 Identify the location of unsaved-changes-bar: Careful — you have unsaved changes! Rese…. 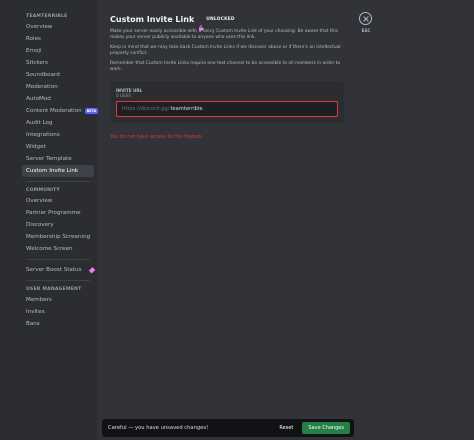
(228, 428).